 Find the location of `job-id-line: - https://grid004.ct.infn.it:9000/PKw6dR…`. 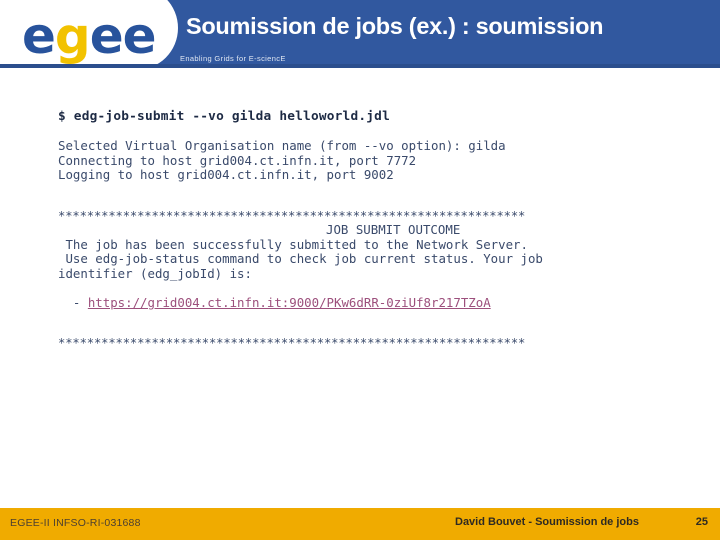

job-id-line: - https://grid004.ct.infn.it:9000/PKw6dR… is located at coordinates (378, 303).